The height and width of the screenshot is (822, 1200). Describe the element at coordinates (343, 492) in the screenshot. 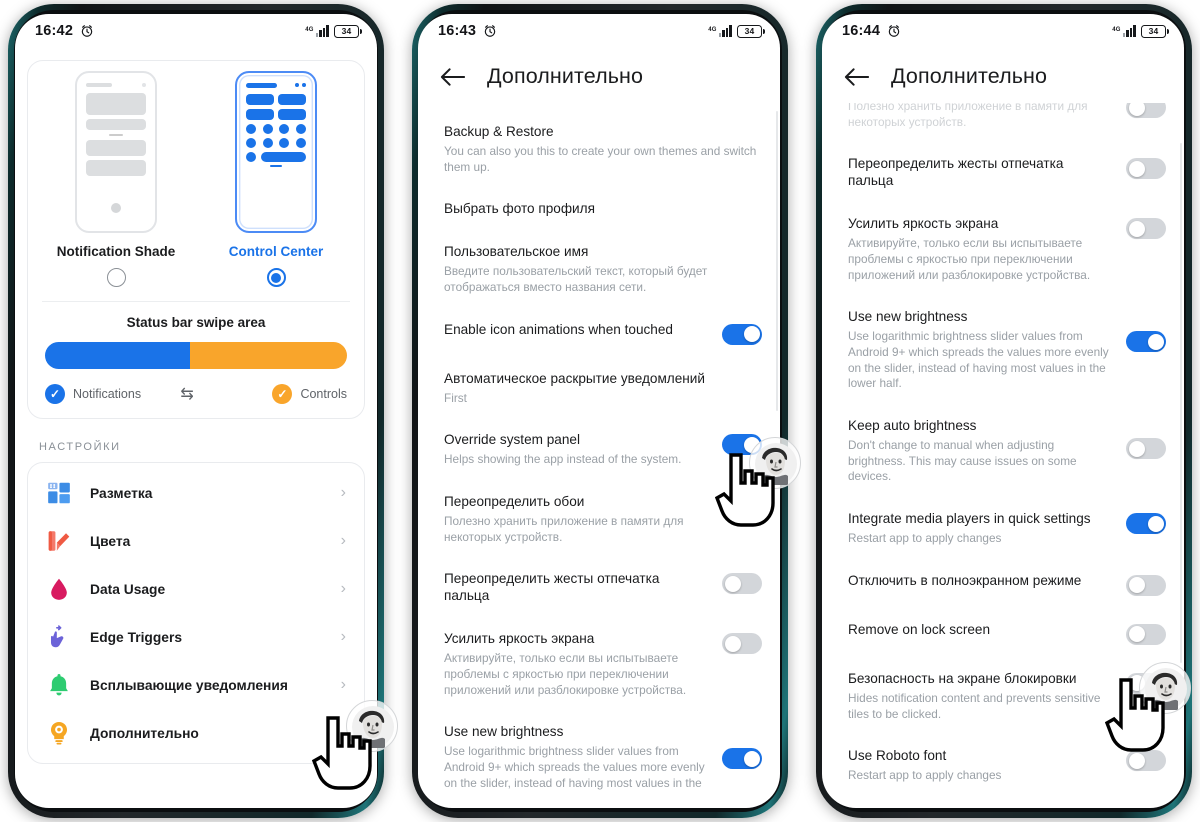

I see `chevron-right-icon: ›` at that location.